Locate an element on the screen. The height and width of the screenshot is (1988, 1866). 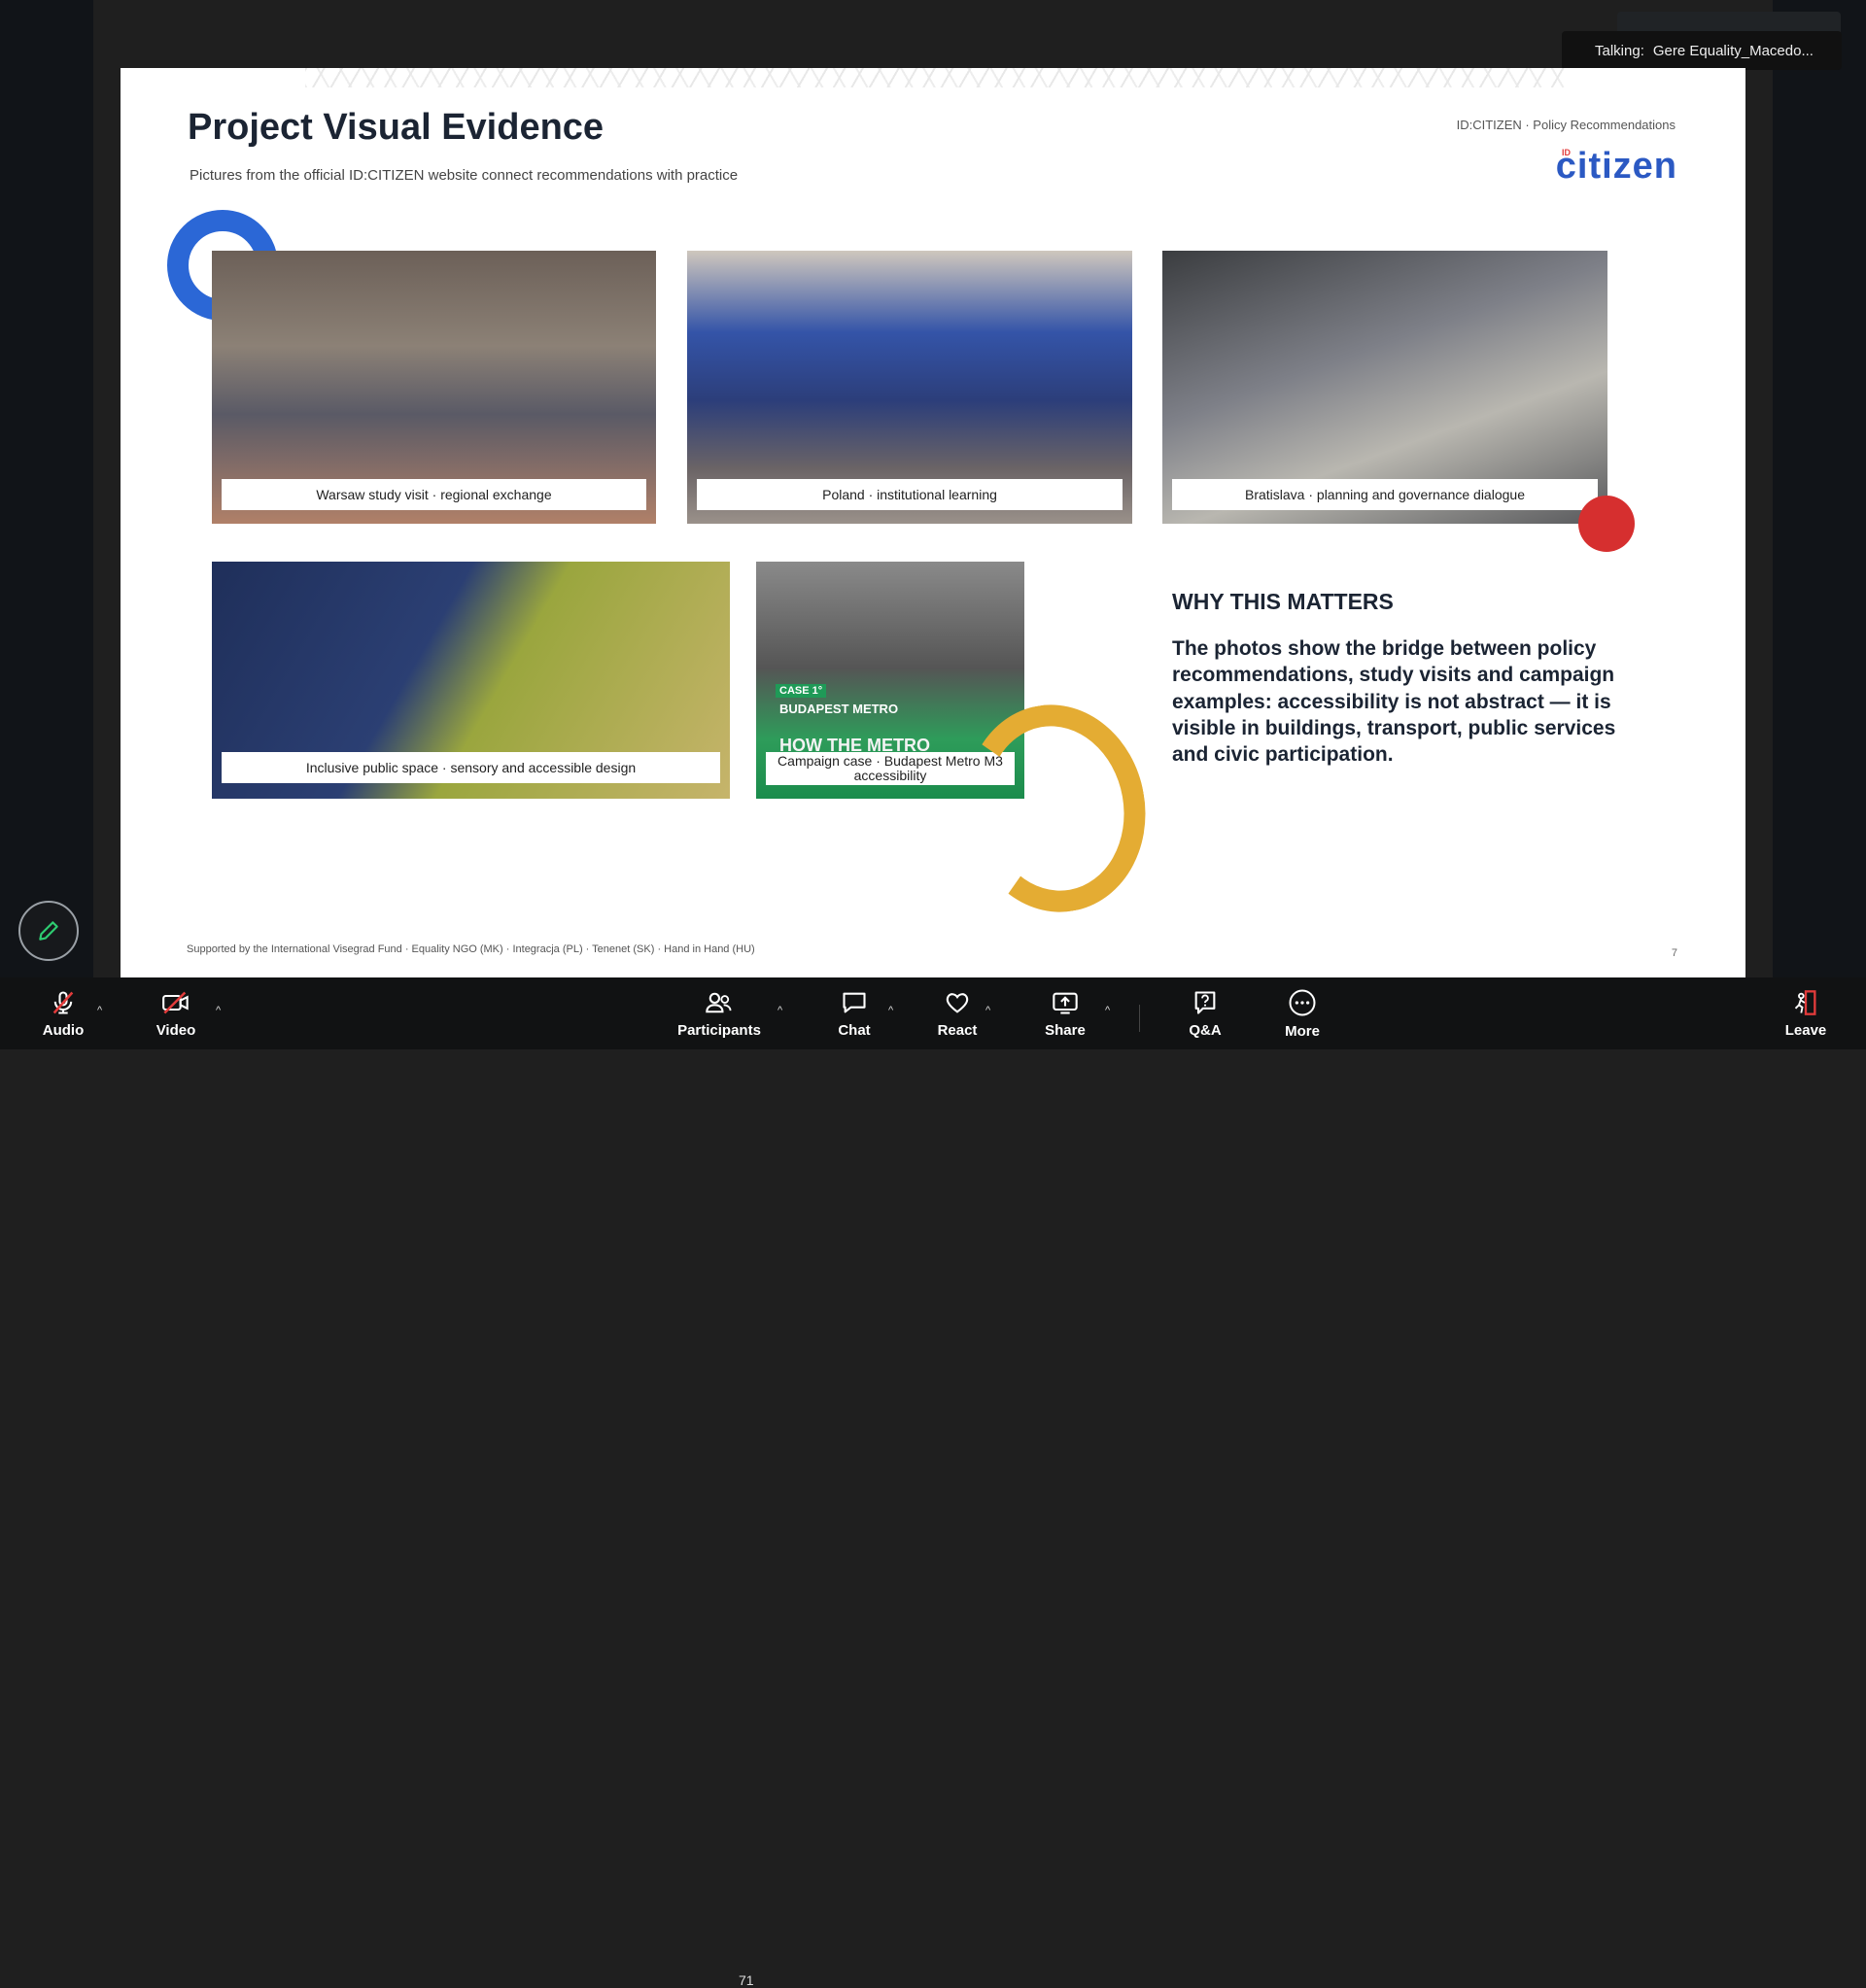
page-number: 7 is located at coordinates (1674, 953).